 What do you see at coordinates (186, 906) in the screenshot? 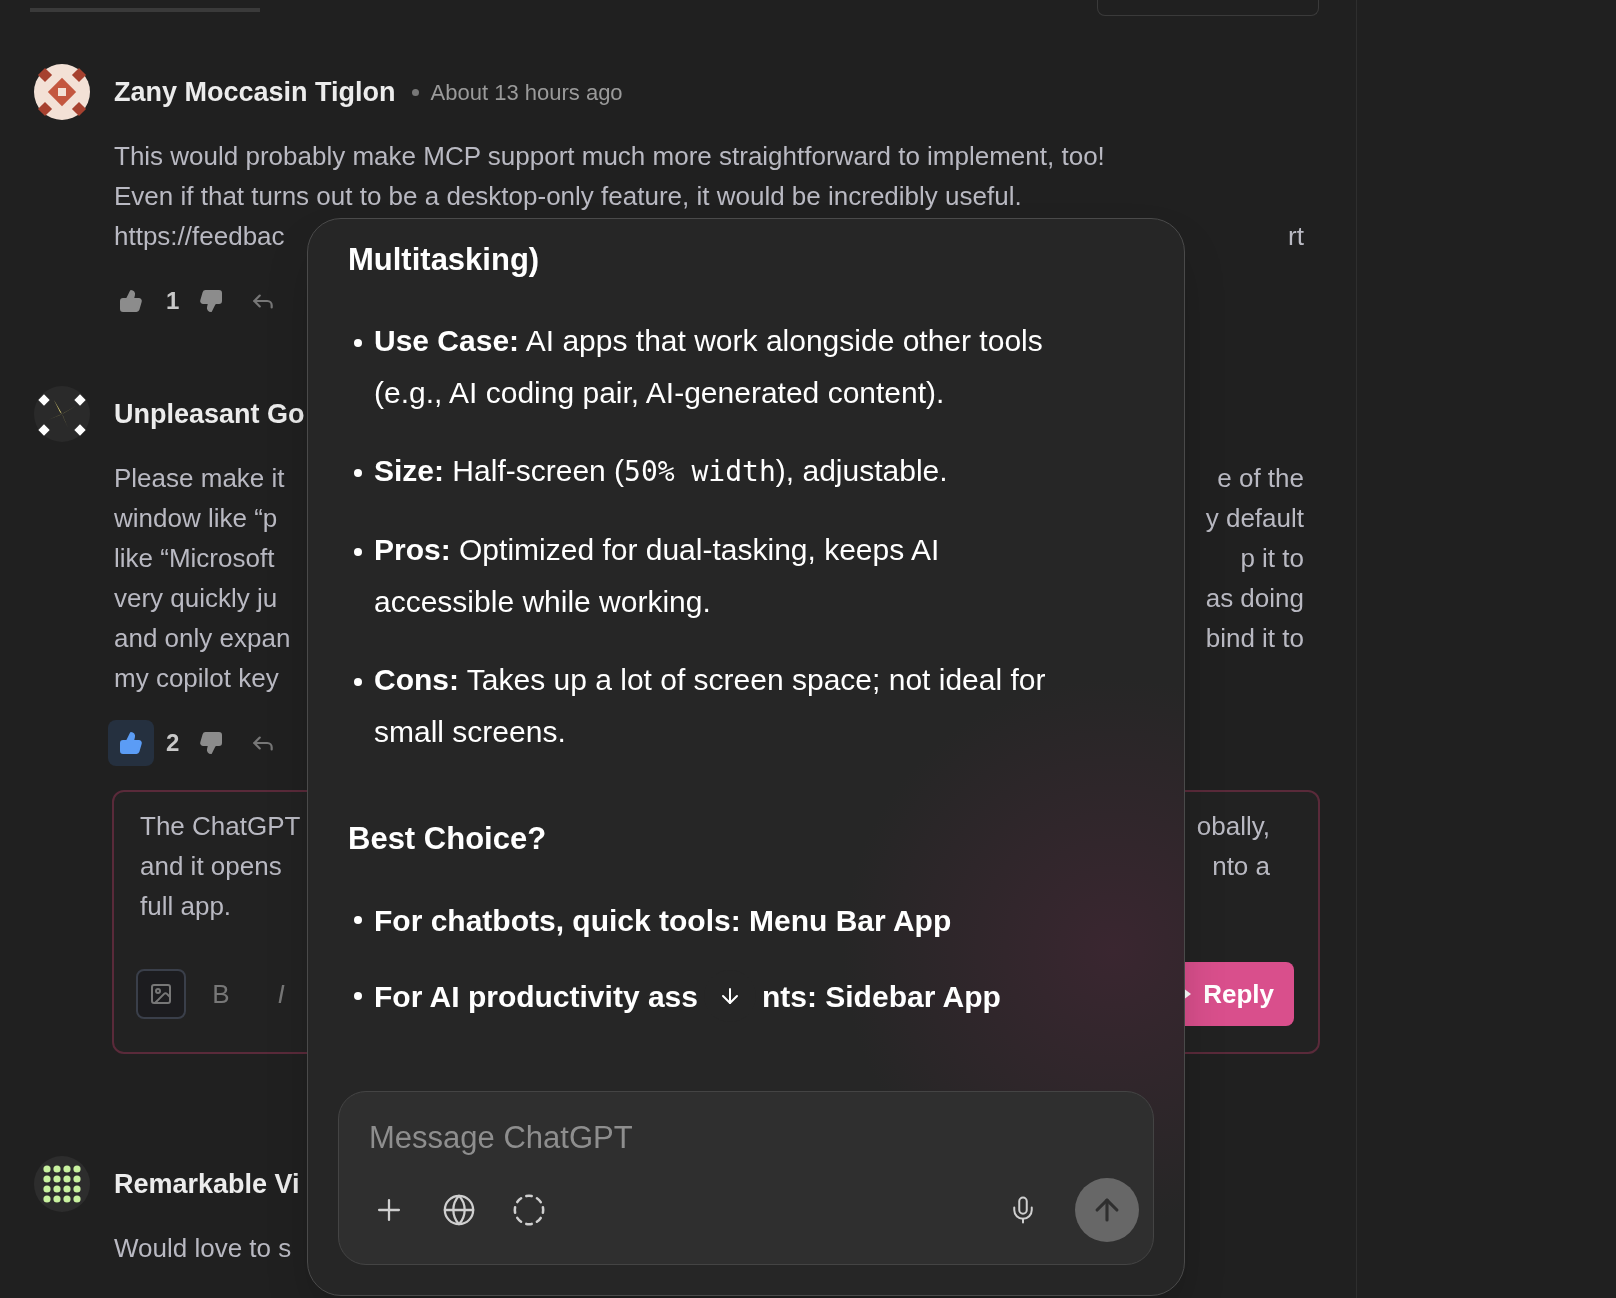
I see `comment-text: full app.` at bounding box center [186, 906].